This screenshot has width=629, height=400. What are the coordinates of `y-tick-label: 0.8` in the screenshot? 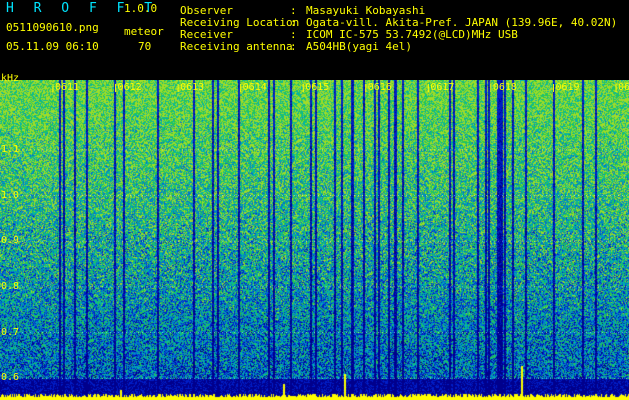 It's located at (10, 286).